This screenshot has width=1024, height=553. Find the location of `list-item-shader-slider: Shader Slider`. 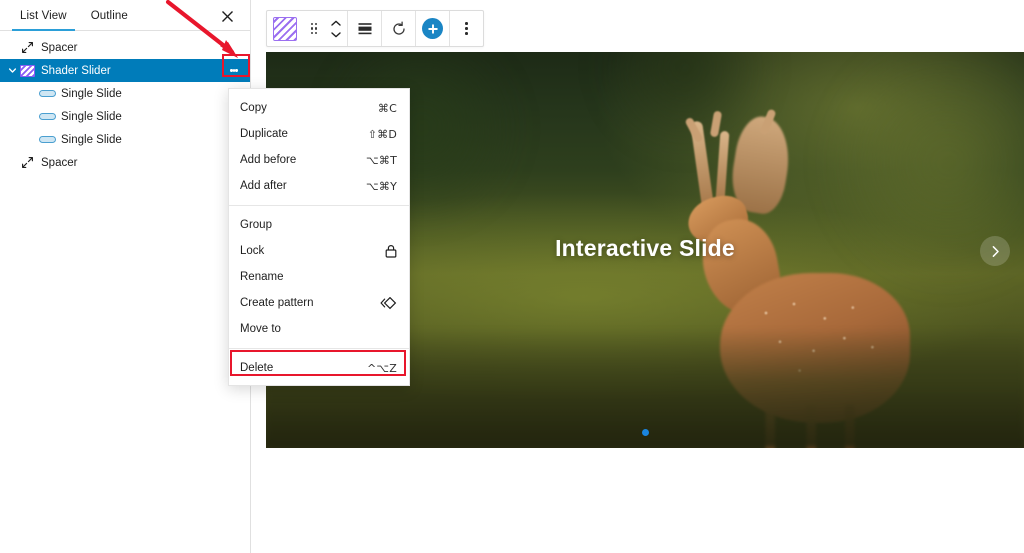

list-item-shader-slider: Shader Slider is located at coordinates (125, 70).